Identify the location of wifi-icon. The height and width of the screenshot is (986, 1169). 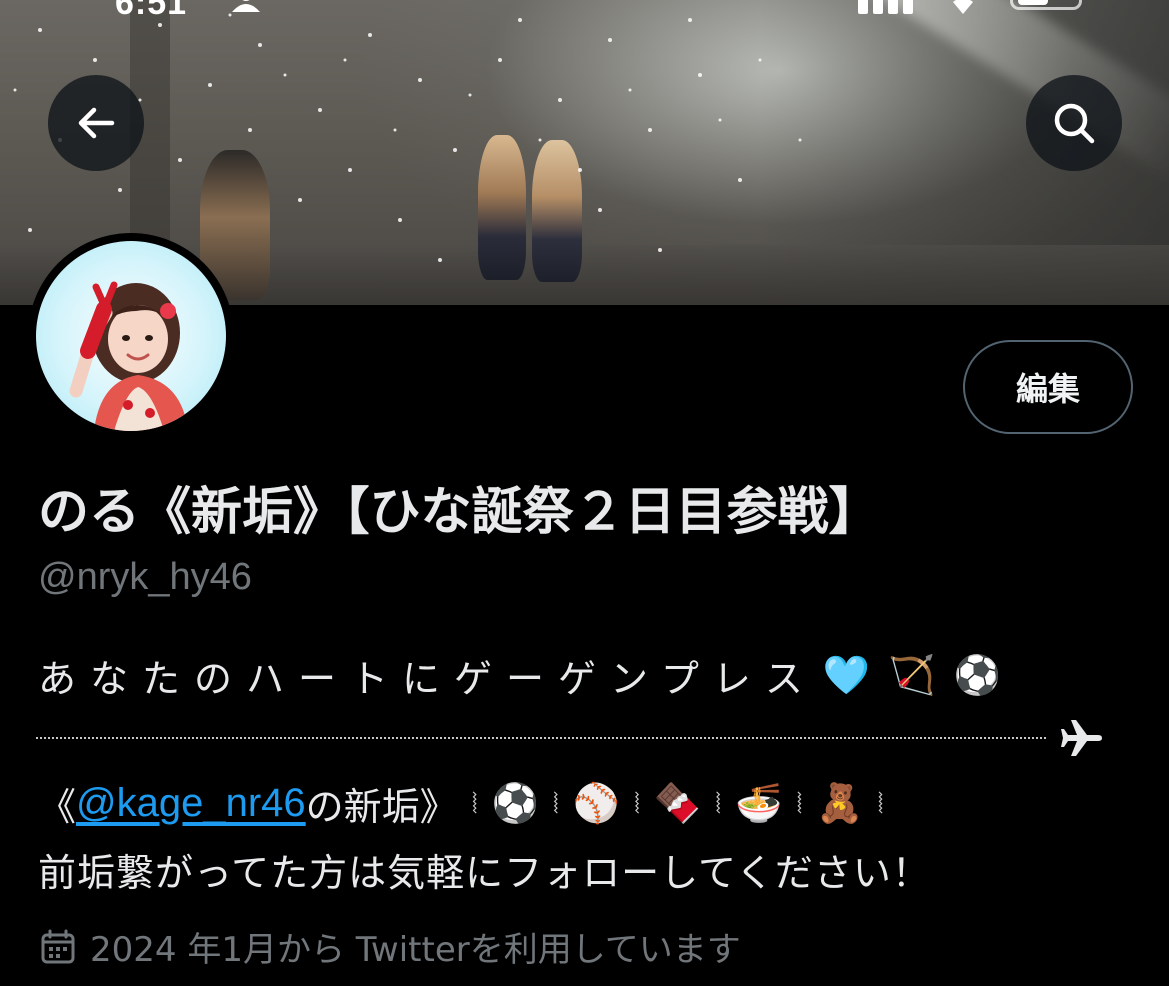
(963, 7).